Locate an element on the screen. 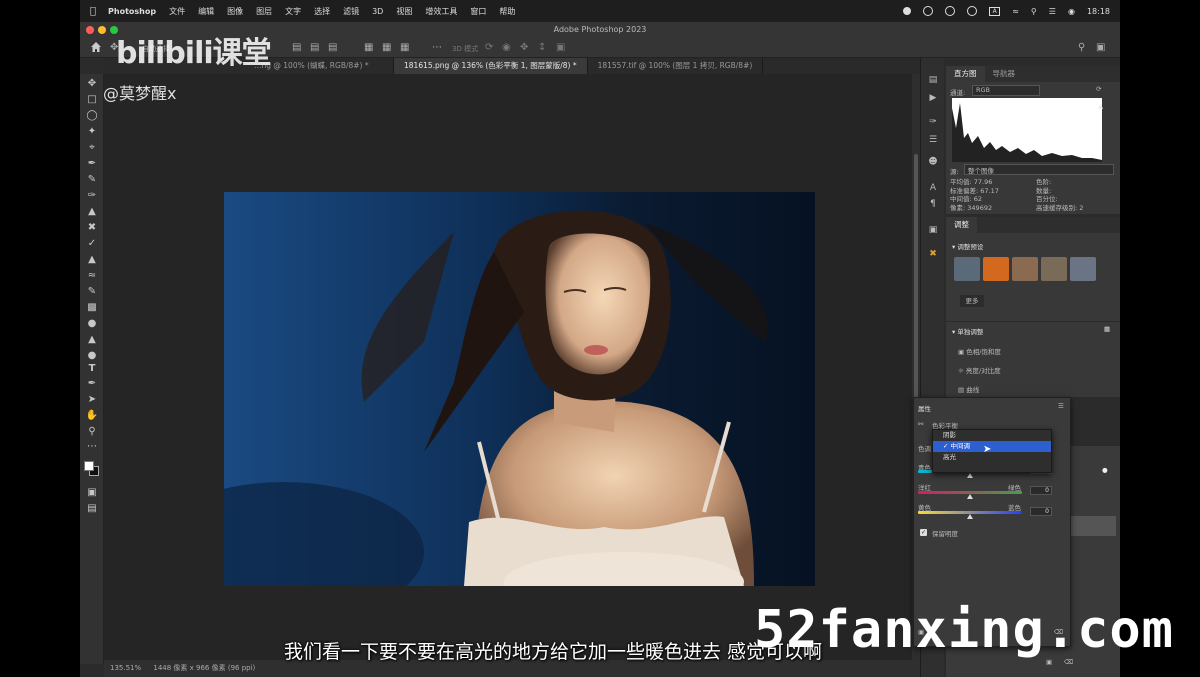 This screenshot has width=1200, height=677. menu-image: 图像 is located at coordinates (235, 11).